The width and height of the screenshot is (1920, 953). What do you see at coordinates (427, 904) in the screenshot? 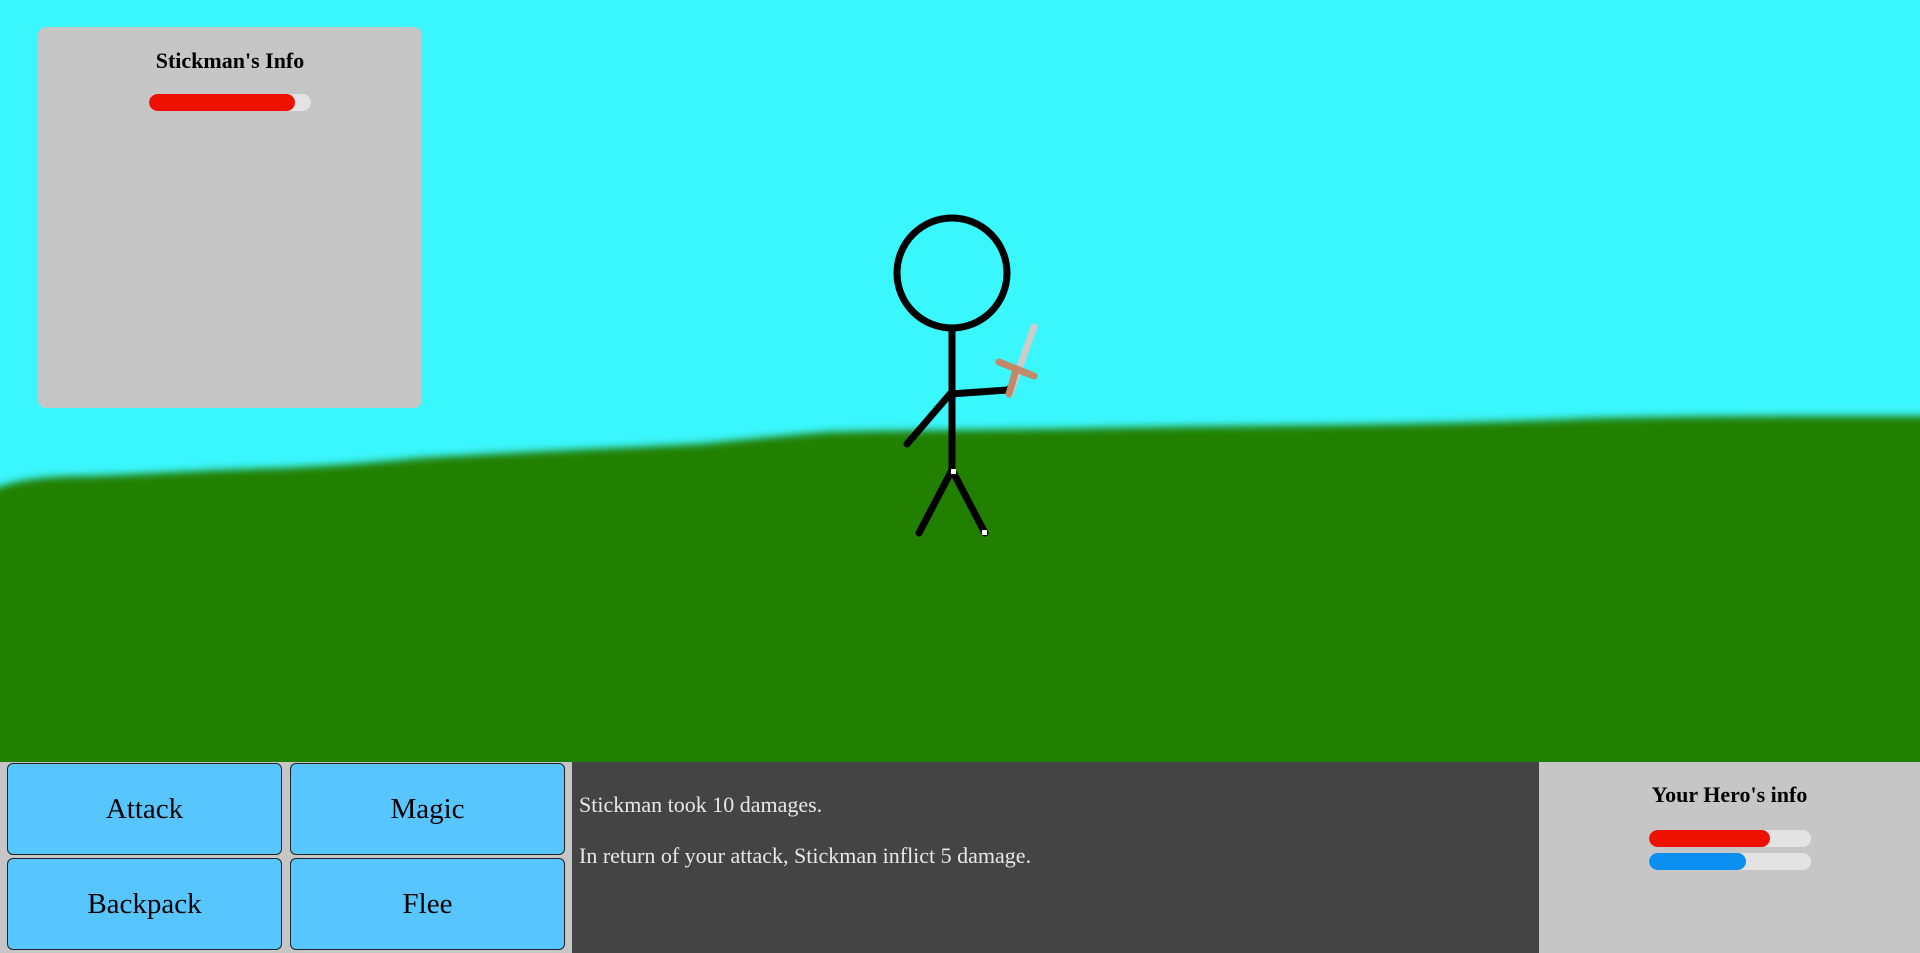
I see `flee-button: Flee` at bounding box center [427, 904].